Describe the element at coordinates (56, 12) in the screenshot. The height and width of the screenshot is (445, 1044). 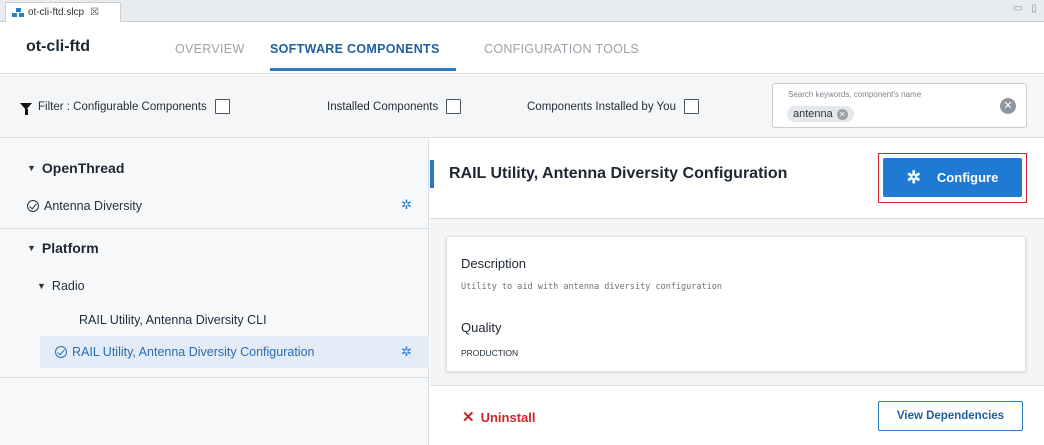
I see `editor-tab-label: ot-cli-ftd.slcp` at that location.